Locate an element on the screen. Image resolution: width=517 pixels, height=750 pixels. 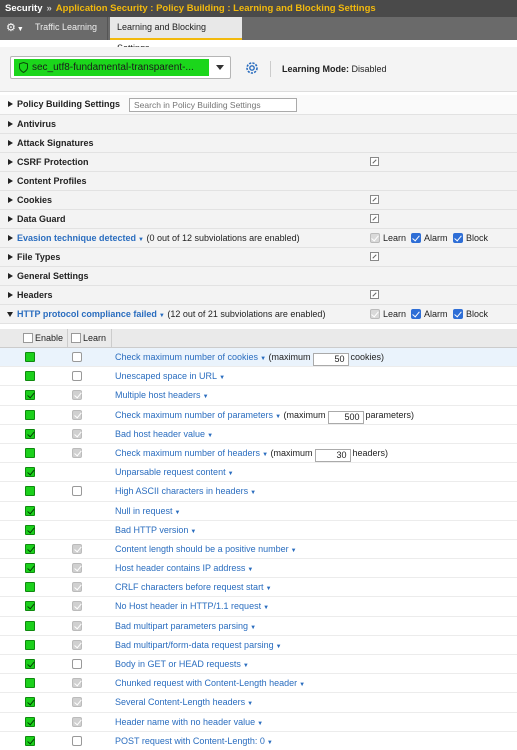
violation-link: HTTP protocol compliance failed is located at coordinates (87, 314).